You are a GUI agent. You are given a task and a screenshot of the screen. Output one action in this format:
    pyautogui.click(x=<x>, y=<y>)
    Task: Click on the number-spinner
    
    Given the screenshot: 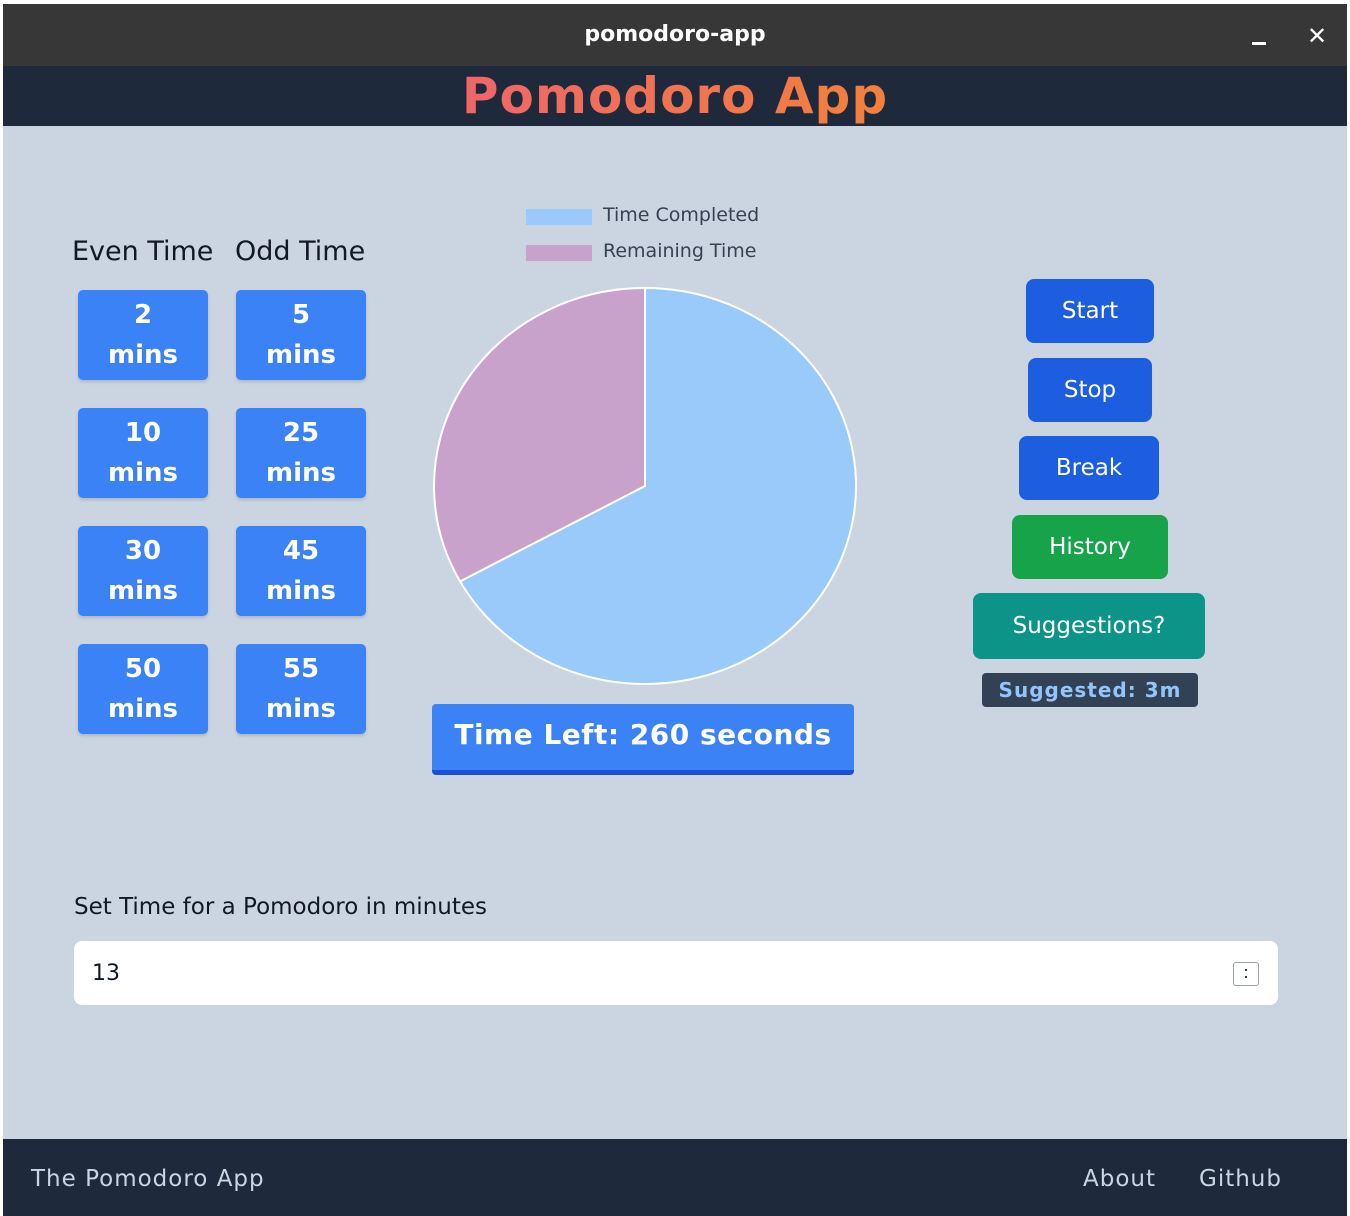 What is the action you would take?
    pyautogui.click(x=1246, y=974)
    